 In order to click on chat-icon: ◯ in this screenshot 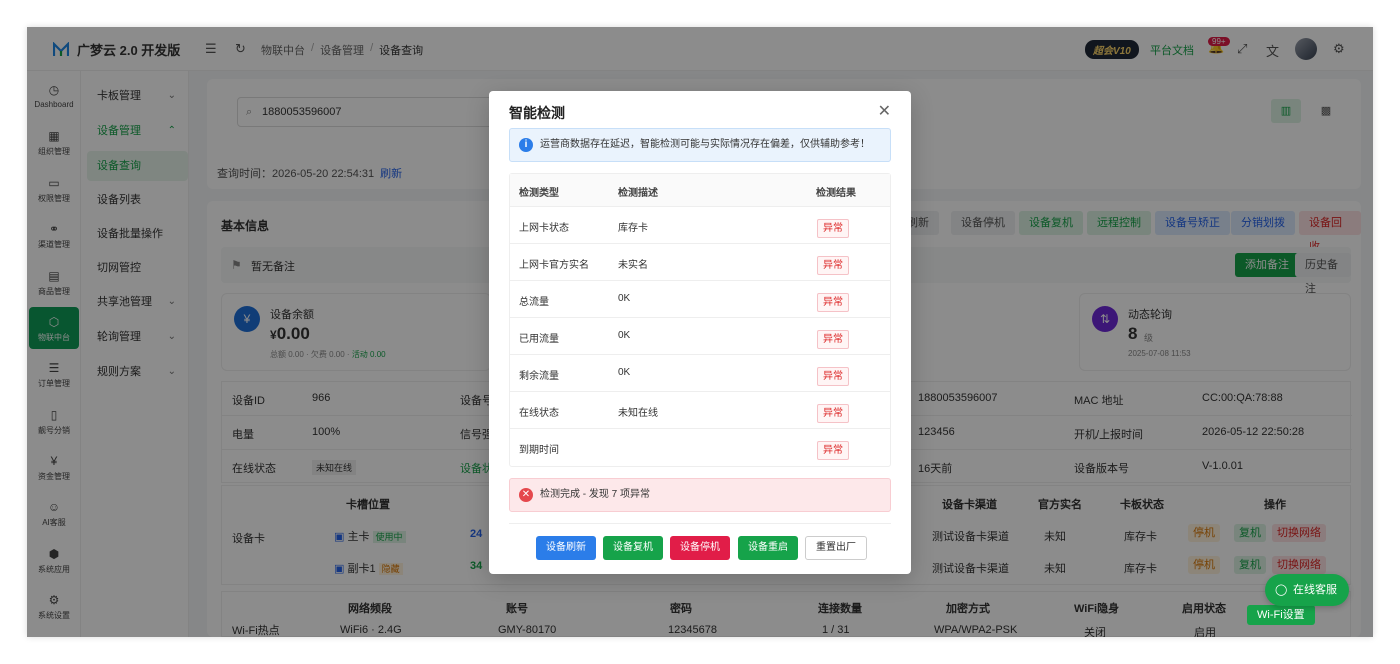, I will do `click(1281, 590)`.